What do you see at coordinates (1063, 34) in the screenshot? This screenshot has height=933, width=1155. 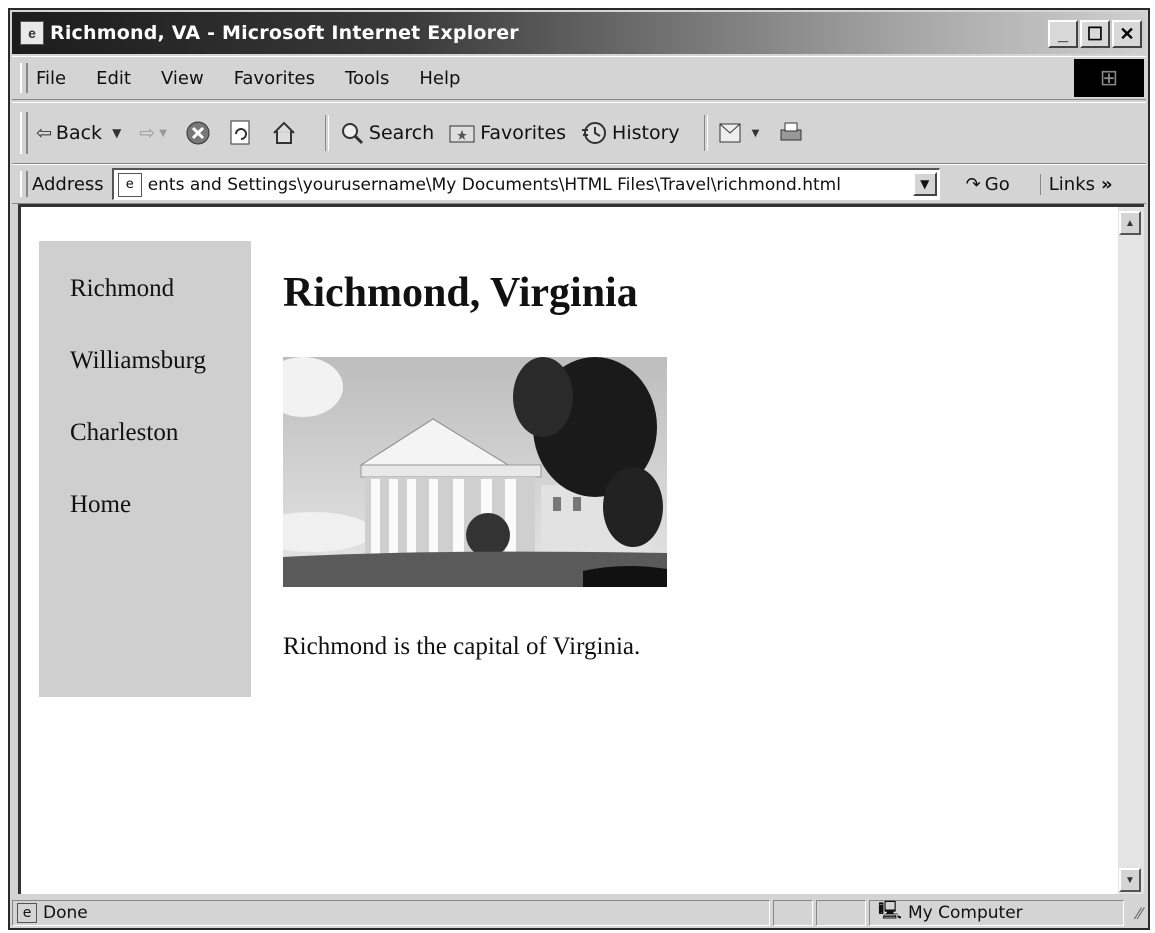 I see `minimize-button: _` at bounding box center [1063, 34].